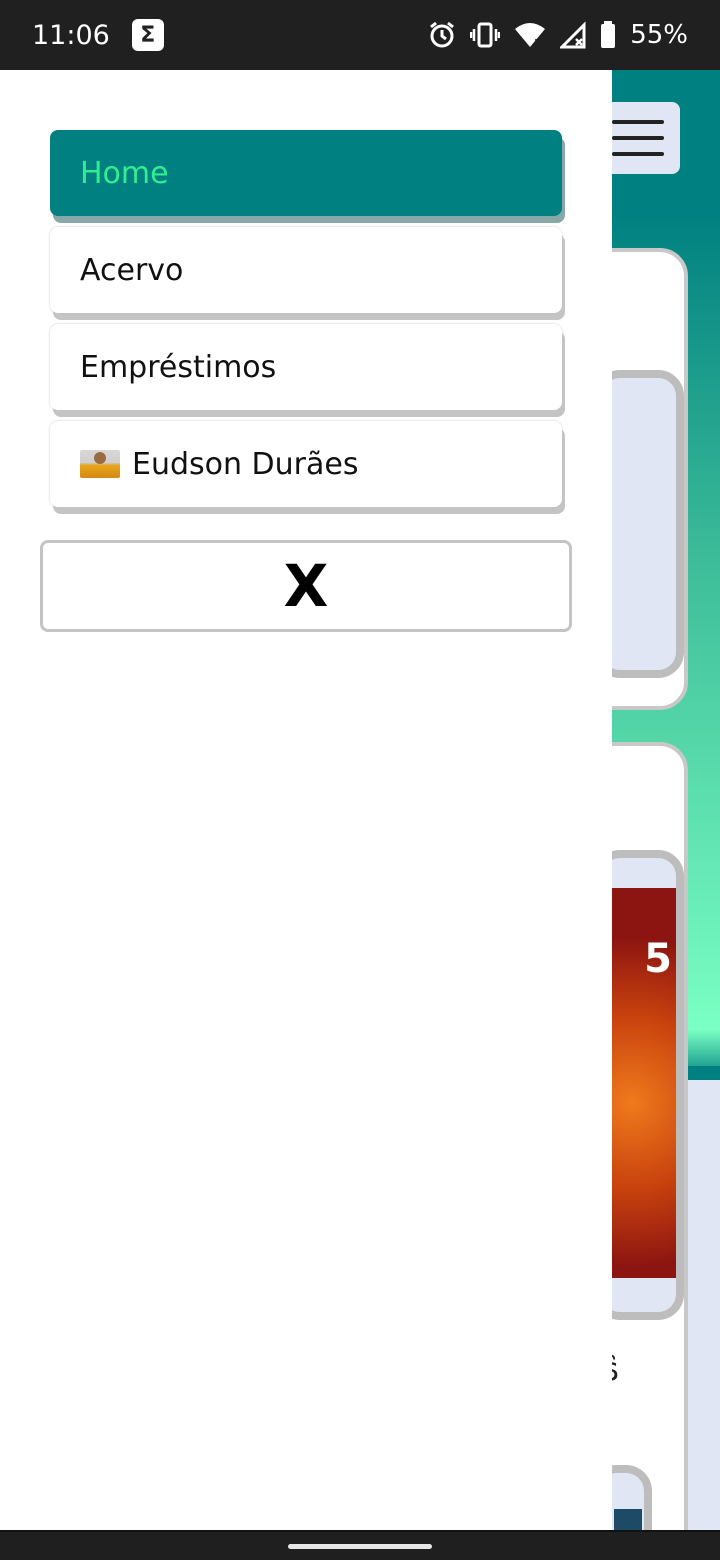 The height and width of the screenshot is (1560, 720). What do you see at coordinates (306, 367) in the screenshot?
I see `menu-item-emprestimos: Empréstimos` at bounding box center [306, 367].